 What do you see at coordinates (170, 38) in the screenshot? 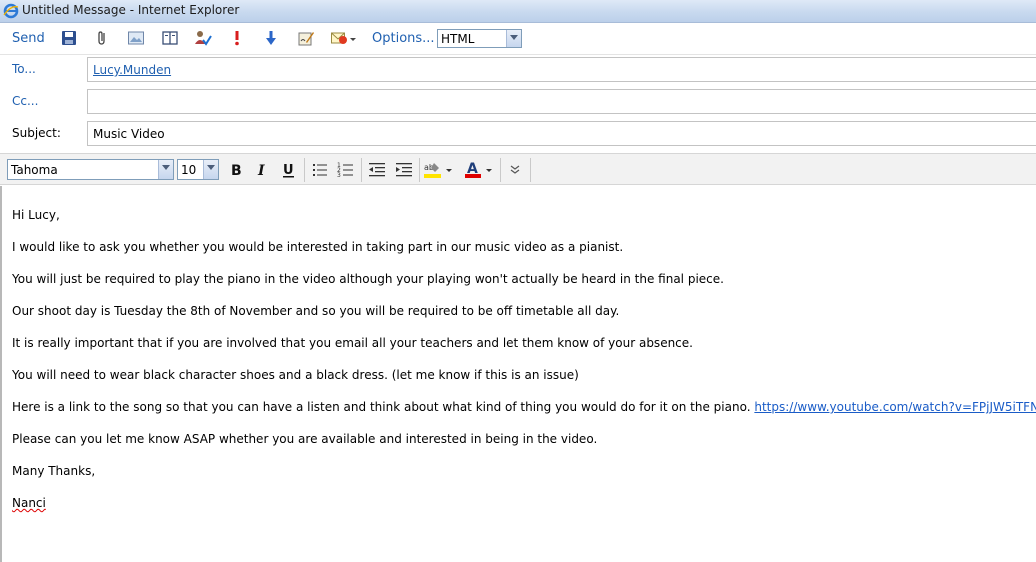
I see `address-book-icon` at bounding box center [170, 38].